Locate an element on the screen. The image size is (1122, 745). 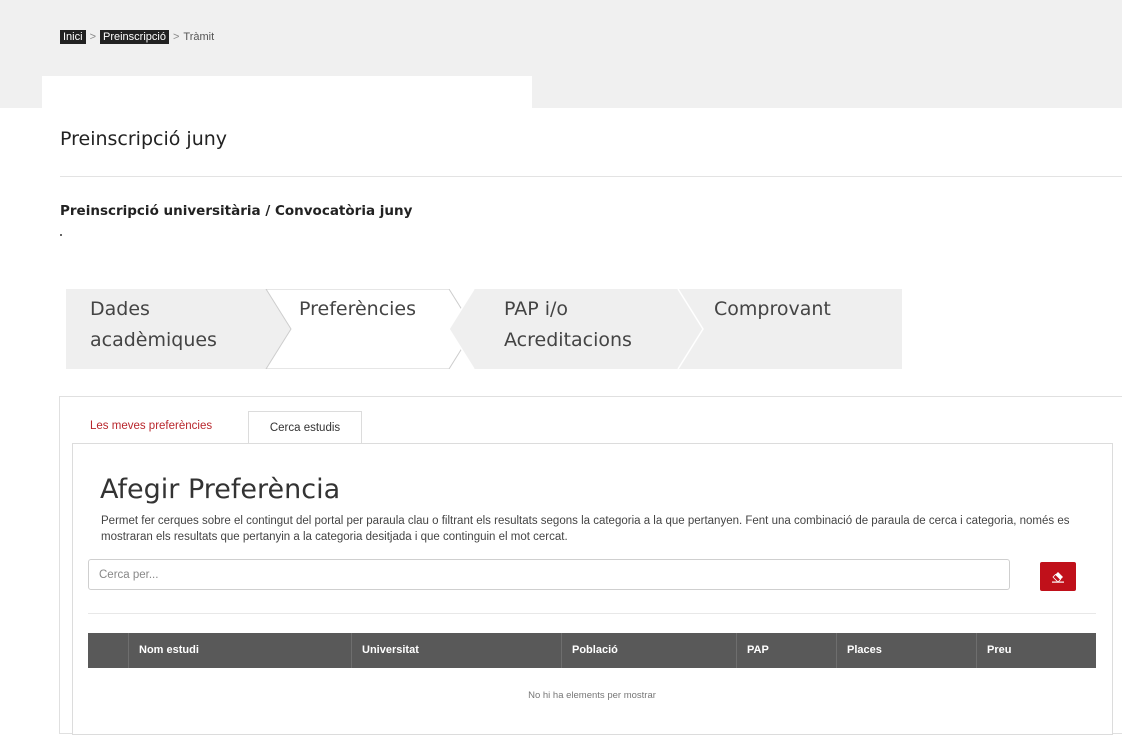
empty-table-message: No hi ha elements per mostrar is located at coordinates (592, 695).